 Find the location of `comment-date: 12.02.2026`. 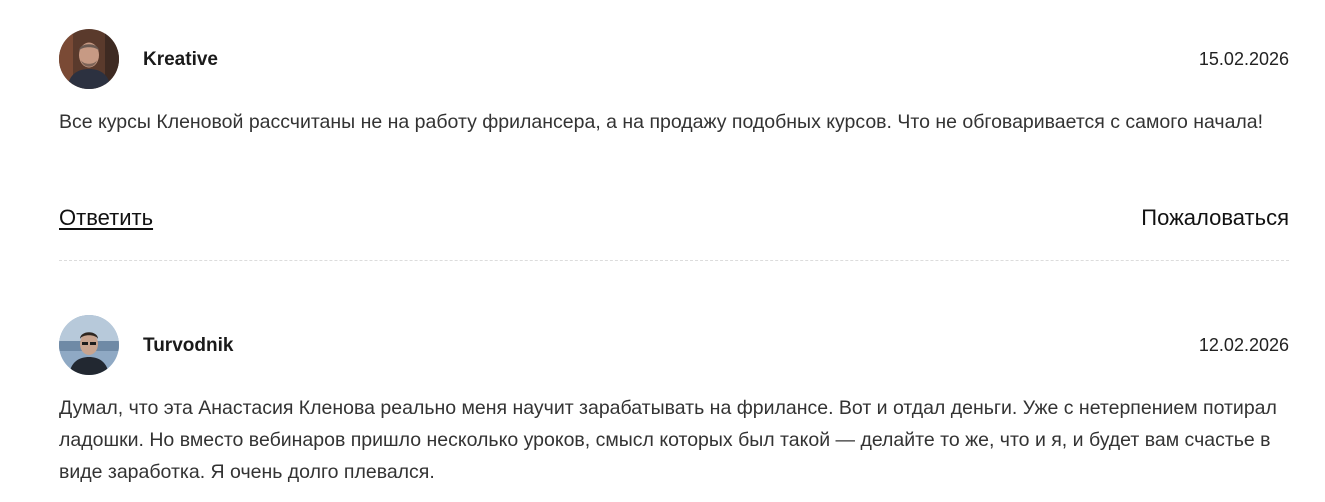

comment-date: 12.02.2026 is located at coordinates (1243, 345).